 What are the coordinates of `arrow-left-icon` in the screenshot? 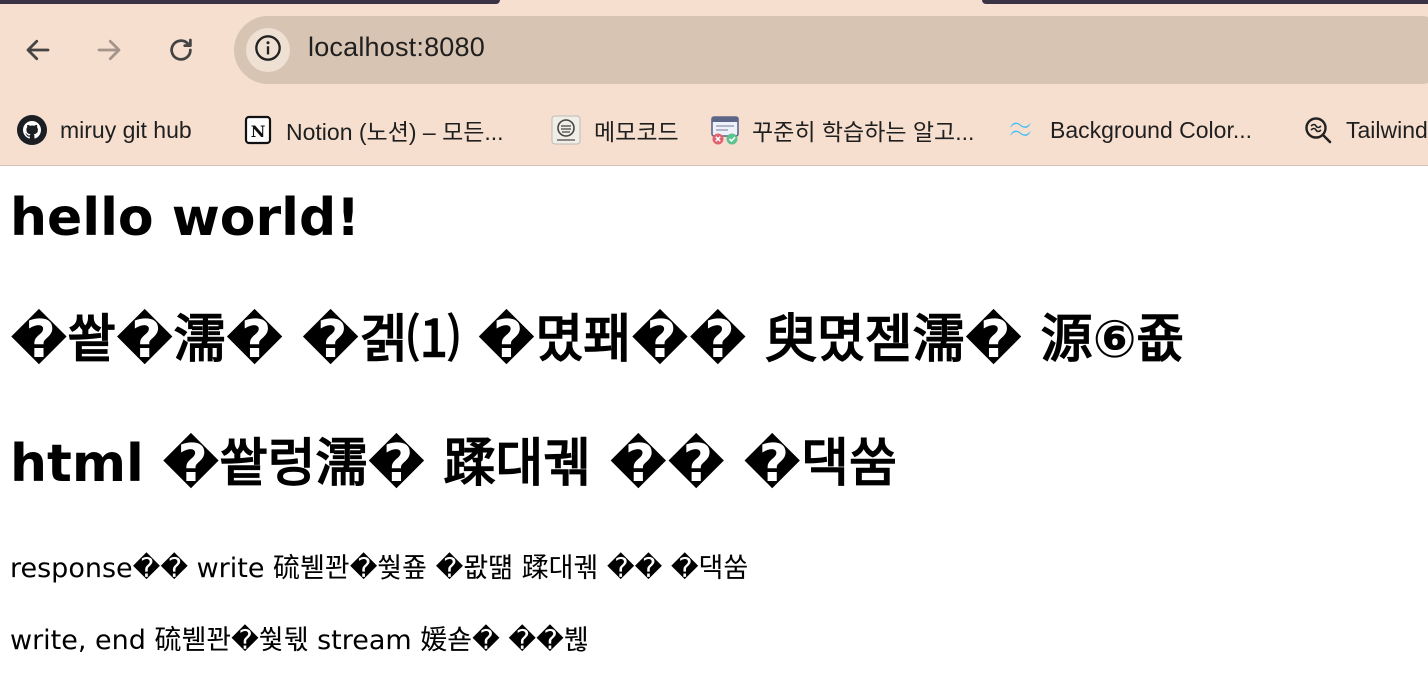 It's located at (38, 50).